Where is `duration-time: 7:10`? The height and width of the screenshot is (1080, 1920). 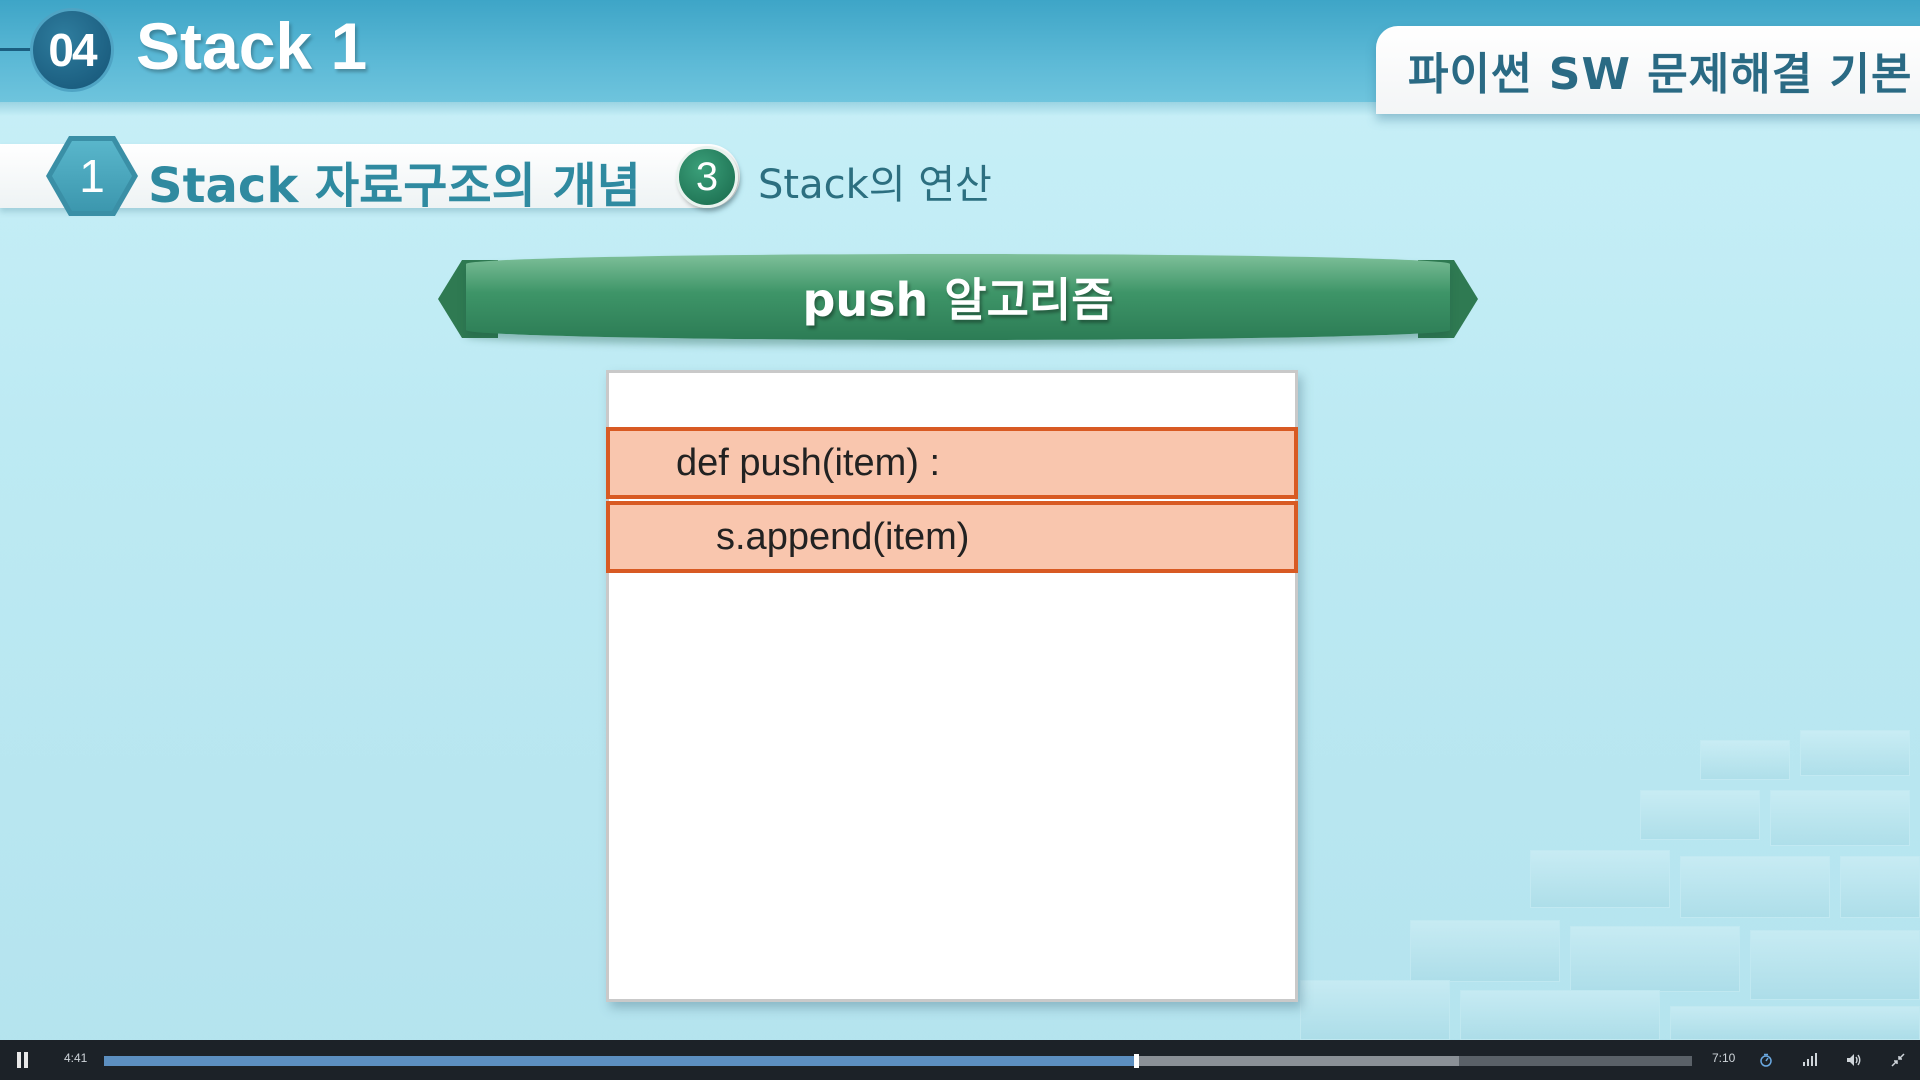
duration-time: 7:10 is located at coordinates (1724, 1058).